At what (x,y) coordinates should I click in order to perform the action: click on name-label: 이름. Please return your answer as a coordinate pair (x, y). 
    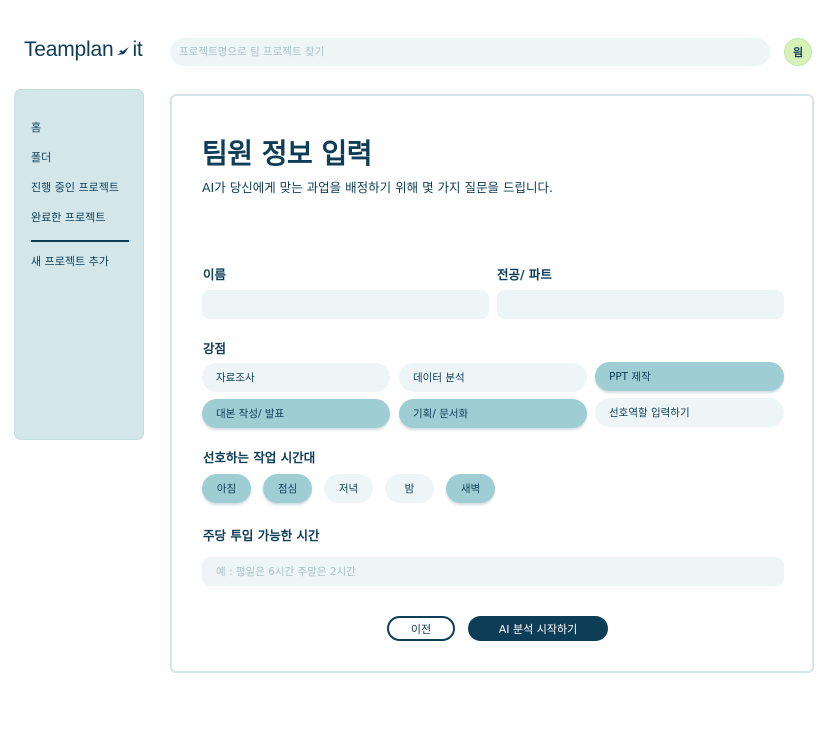
    Looking at the image, I should click on (215, 274).